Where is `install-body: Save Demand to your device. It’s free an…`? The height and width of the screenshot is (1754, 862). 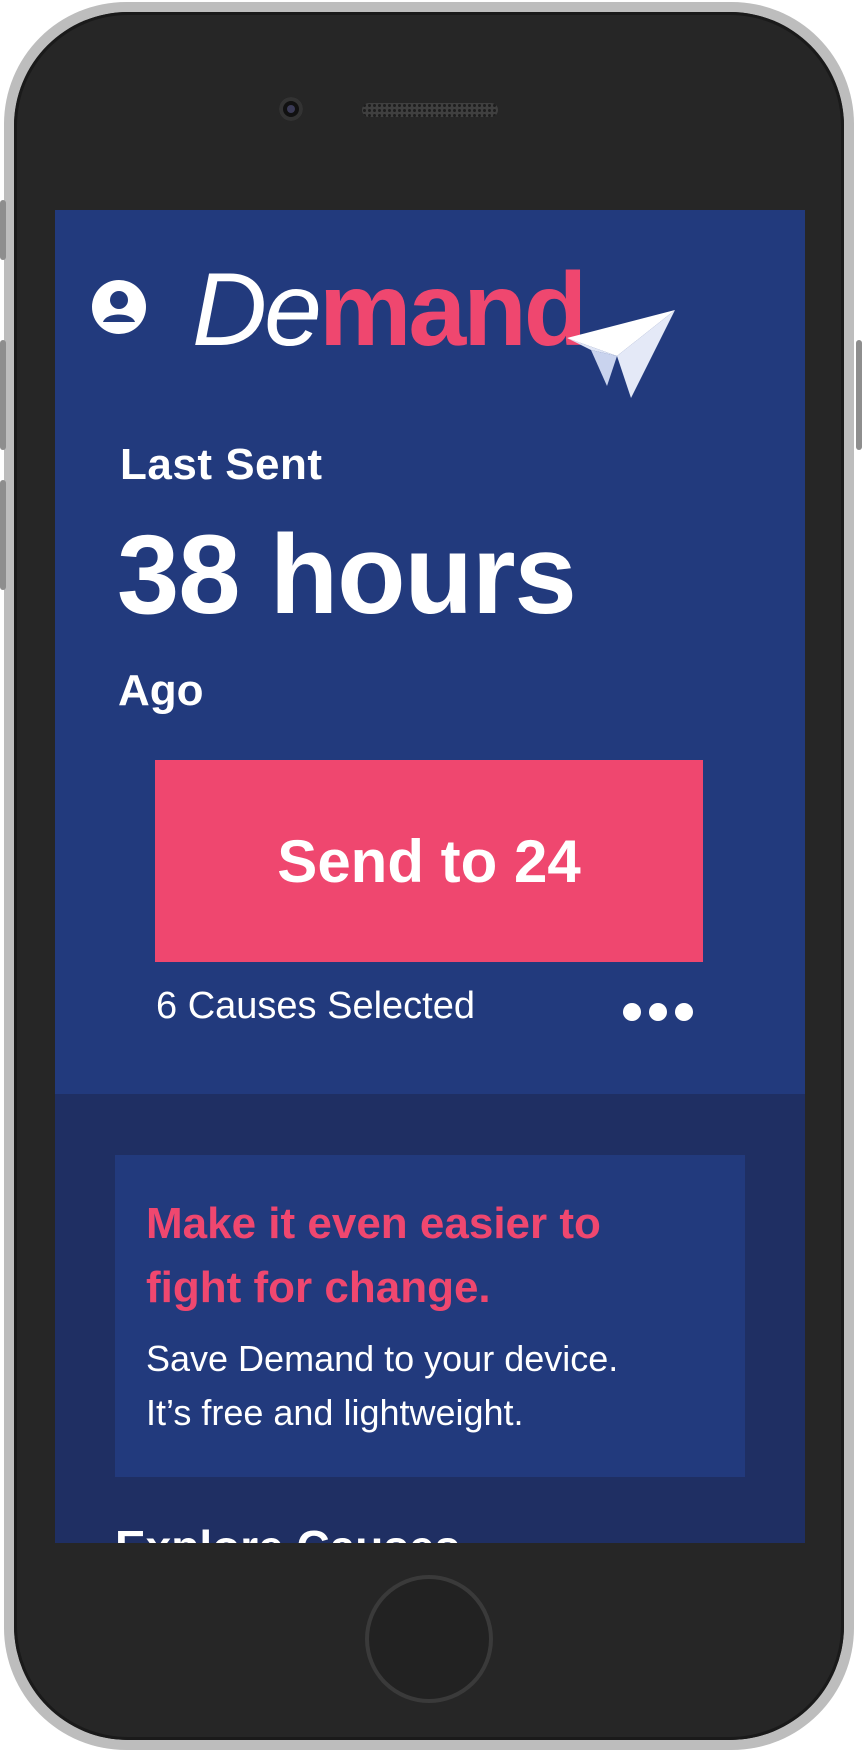
install-body: Save Demand to your device. It’s free an… is located at coordinates (426, 1386).